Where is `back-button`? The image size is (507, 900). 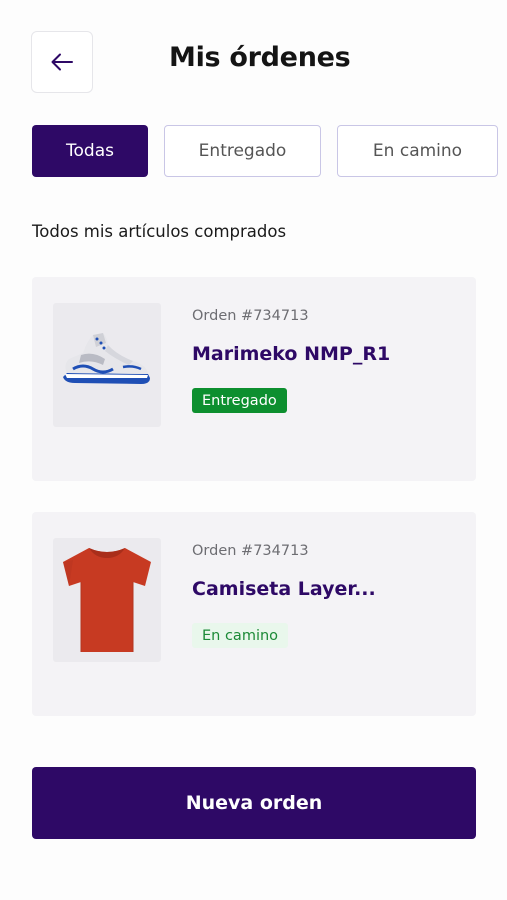 back-button is located at coordinates (62, 62).